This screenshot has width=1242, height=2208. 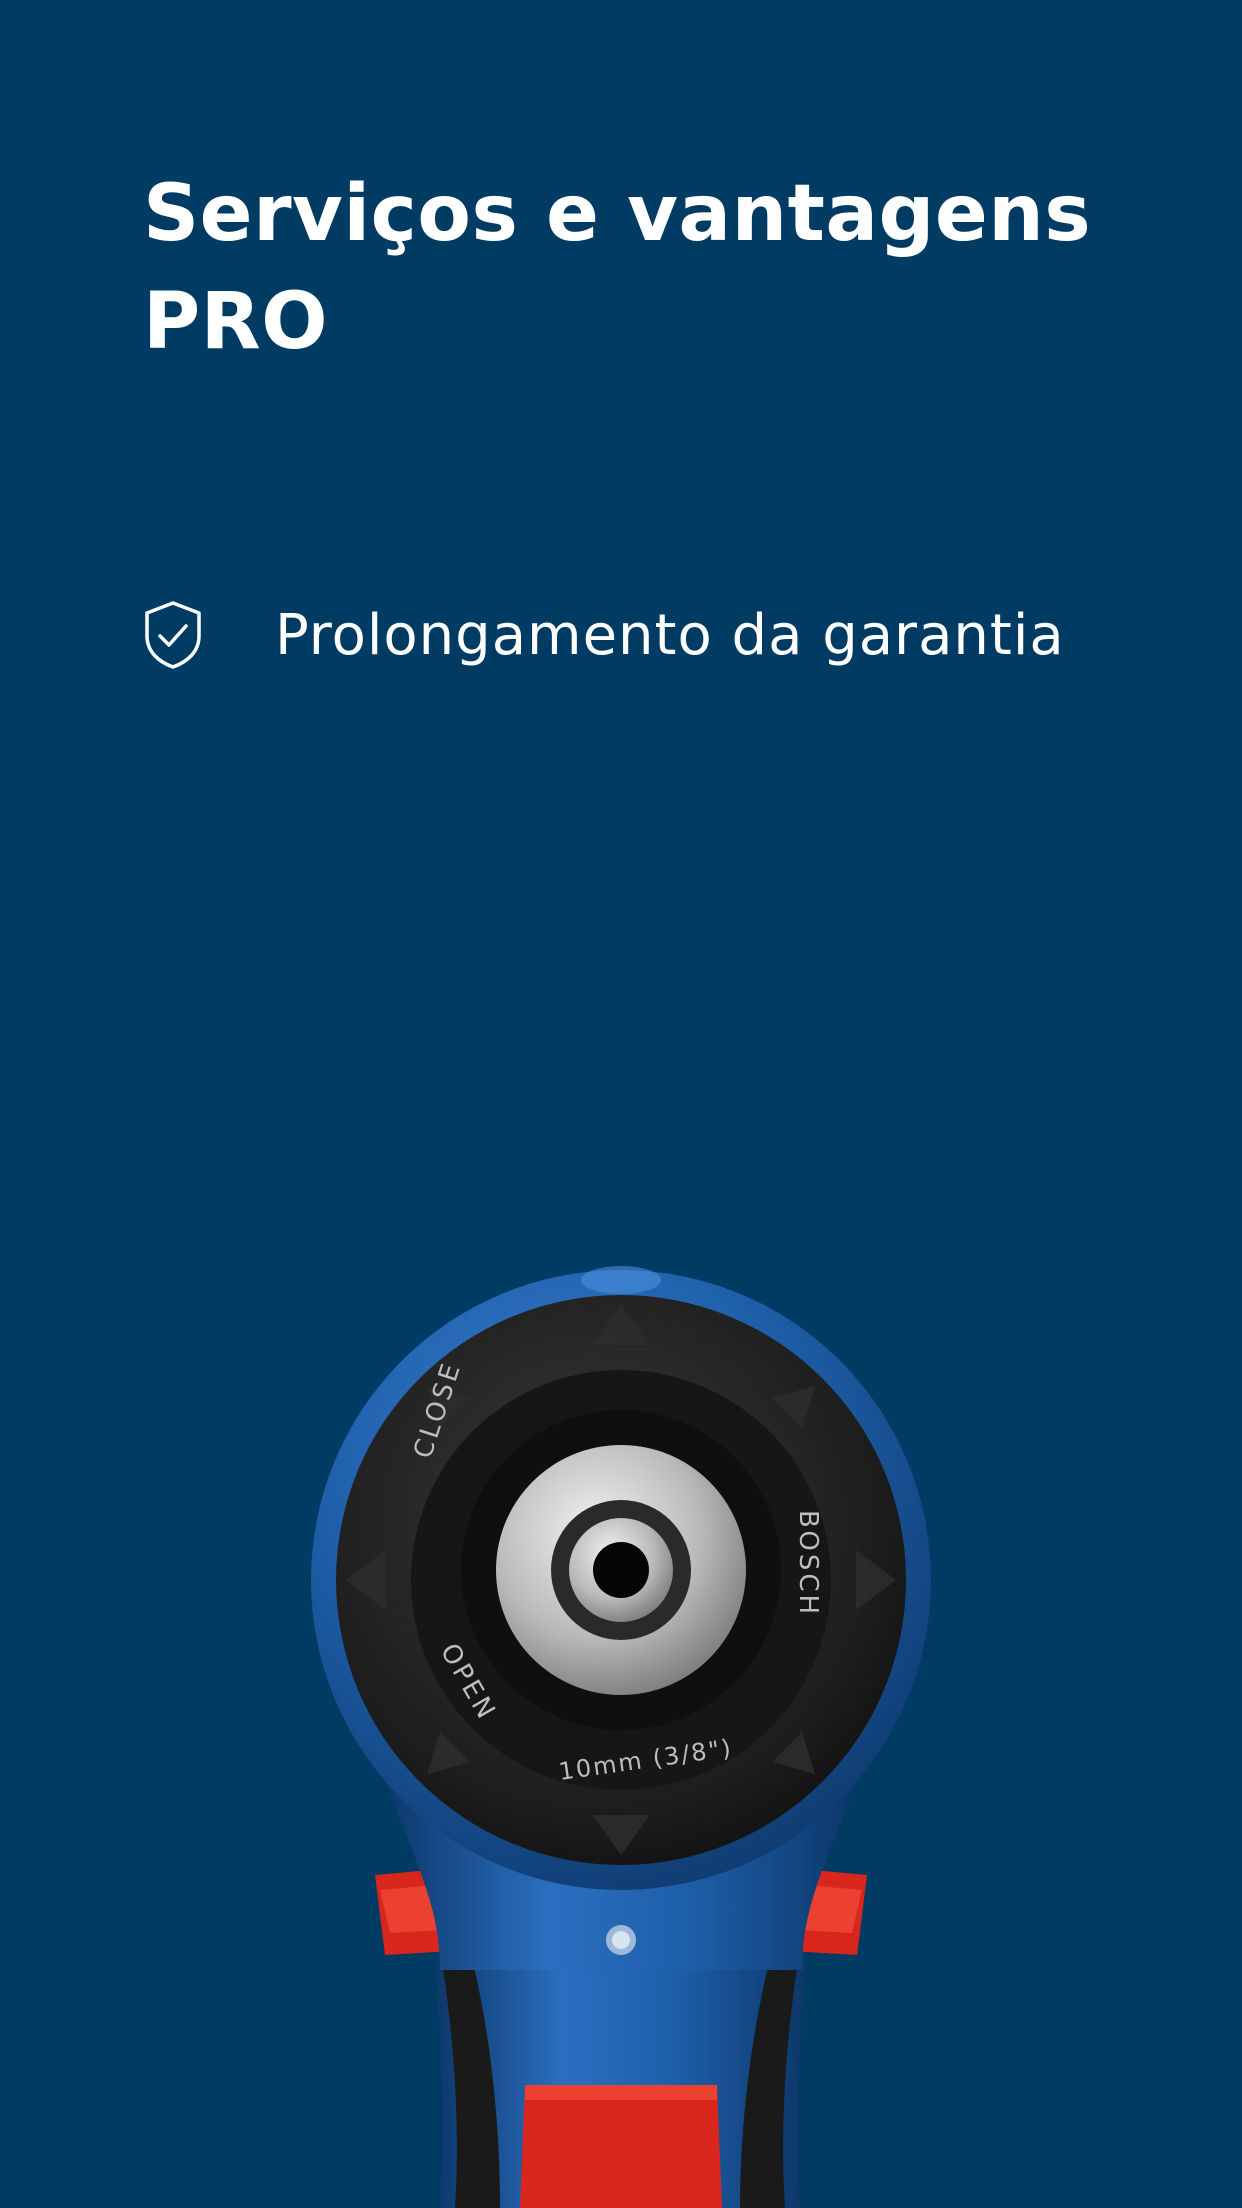 What do you see at coordinates (173, 635) in the screenshot?
I see `shield-check-icon` at bounding box center [173, 635].